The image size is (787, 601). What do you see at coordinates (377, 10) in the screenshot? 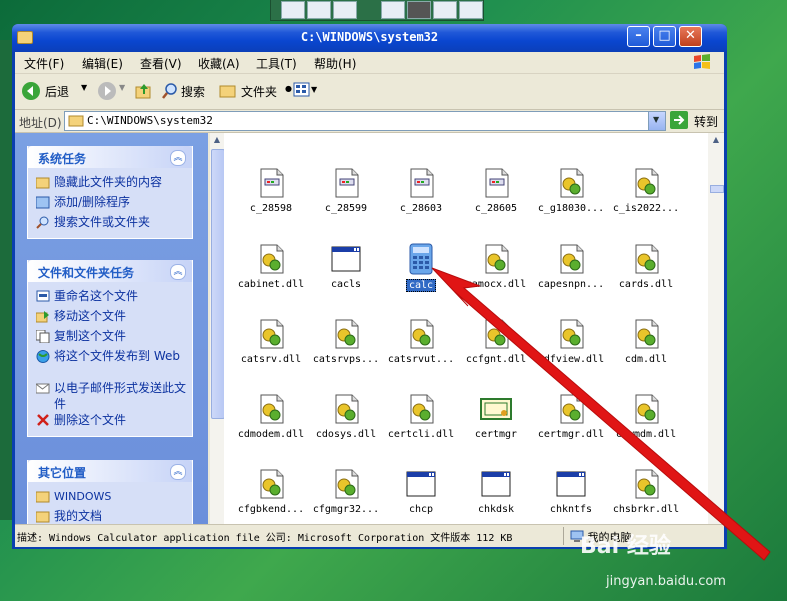
I see `desktop-quicklaunch-strip` at bounding box center [377, 10].